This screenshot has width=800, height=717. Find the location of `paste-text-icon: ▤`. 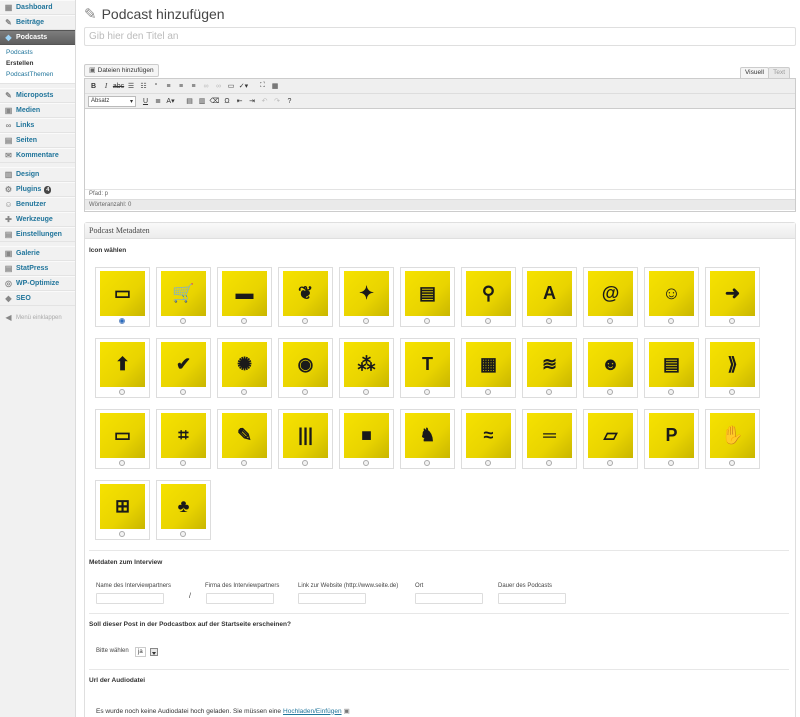

paste-text-icon: ▤ is located at coordinates (189, 101).